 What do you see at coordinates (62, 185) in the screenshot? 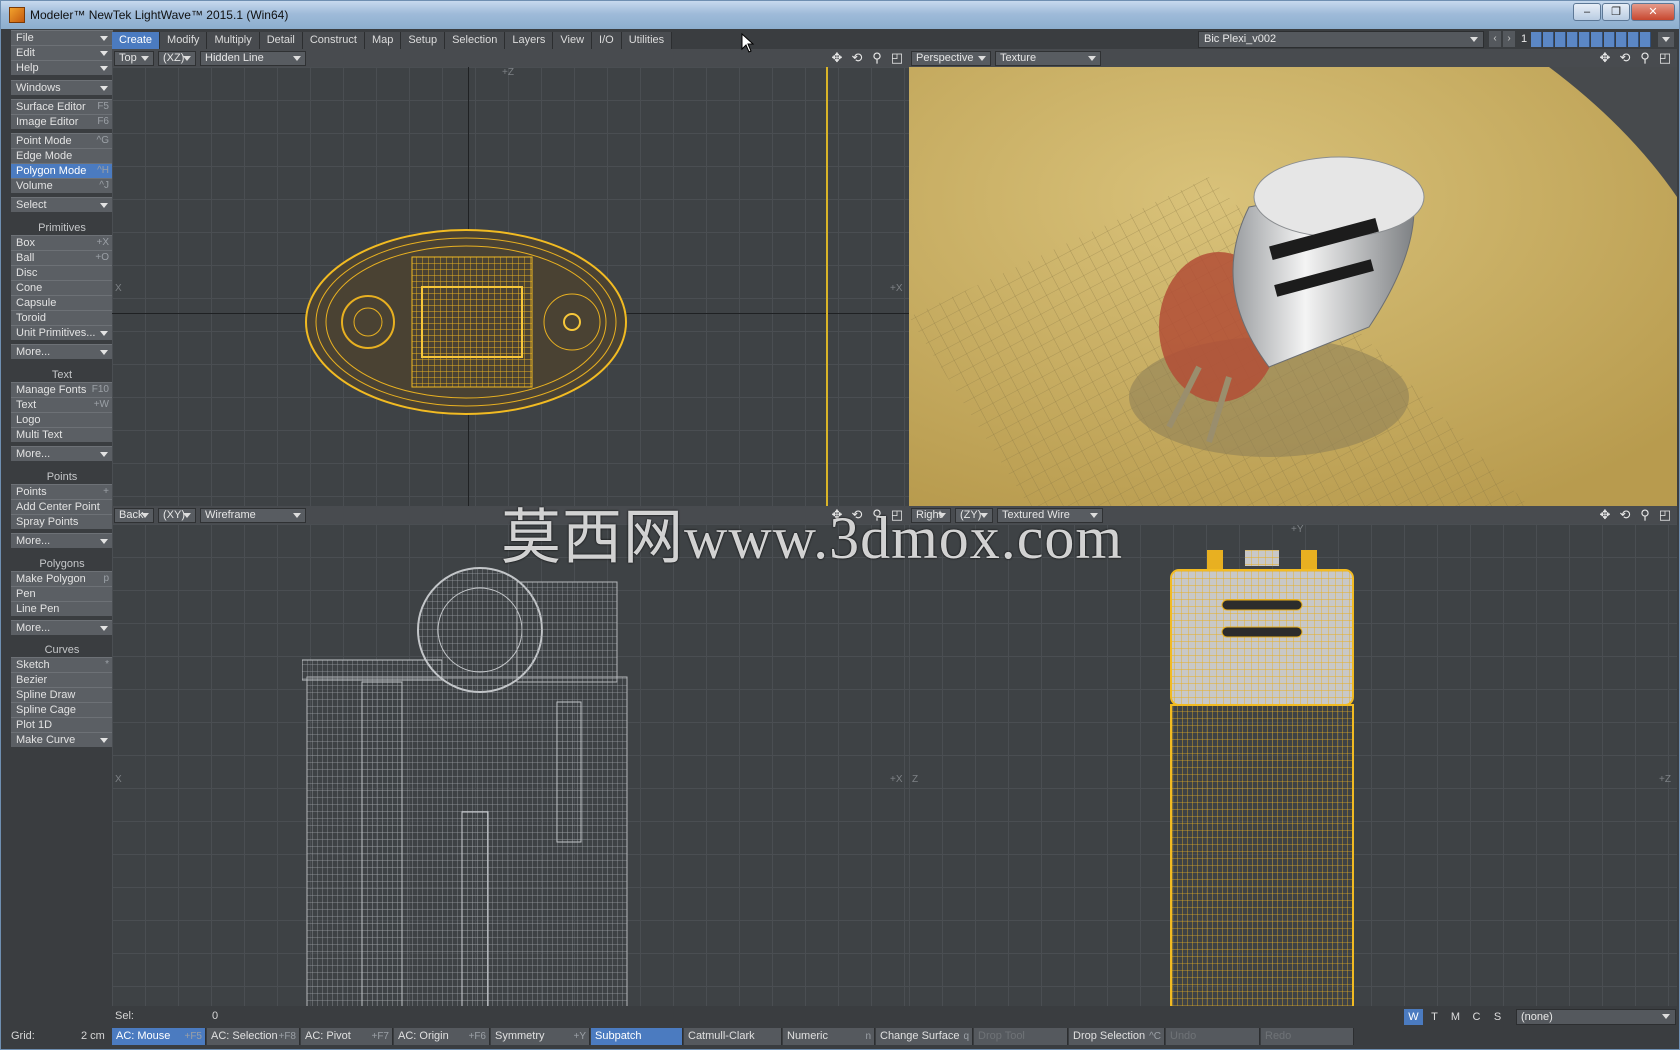
I see `tool-volume-button: Volume ^J` at bounding box center [62, 185].